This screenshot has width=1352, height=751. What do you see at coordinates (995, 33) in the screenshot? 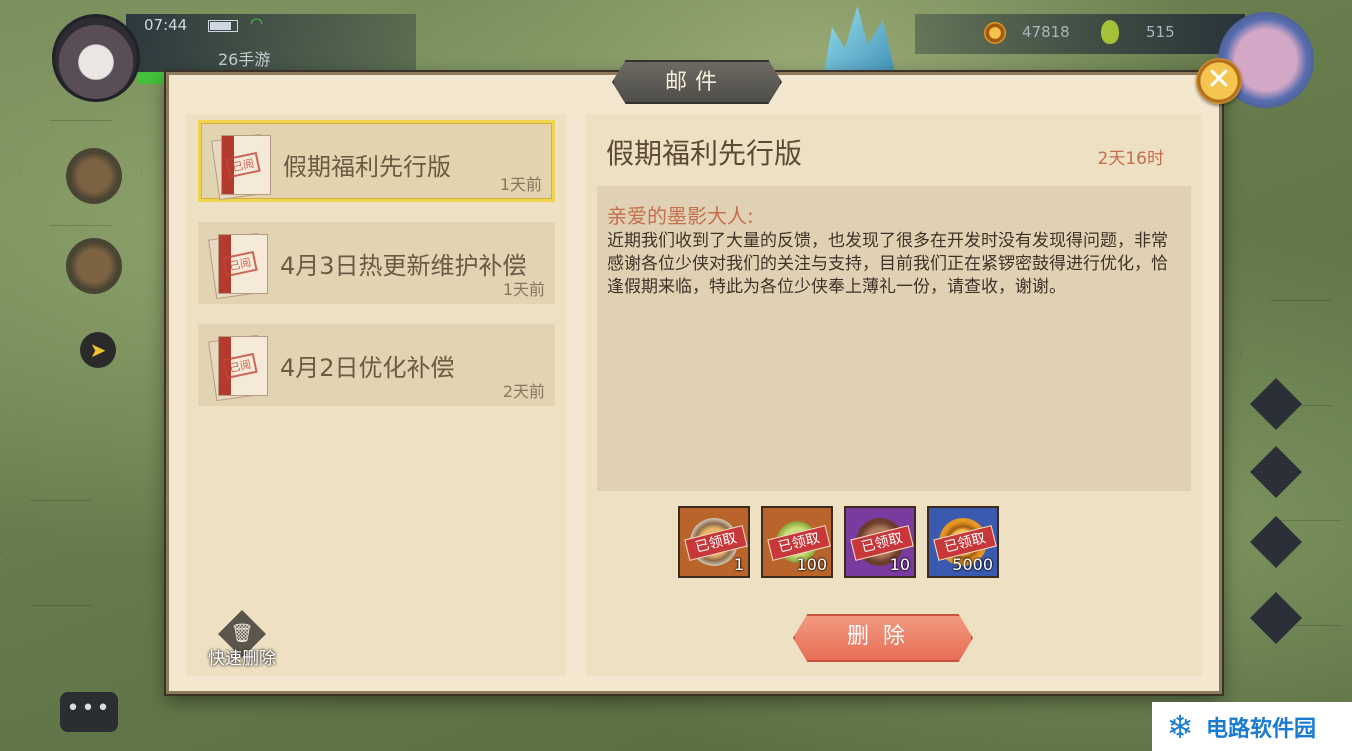
I see `coin-icon` at bounding box center [995, 33].